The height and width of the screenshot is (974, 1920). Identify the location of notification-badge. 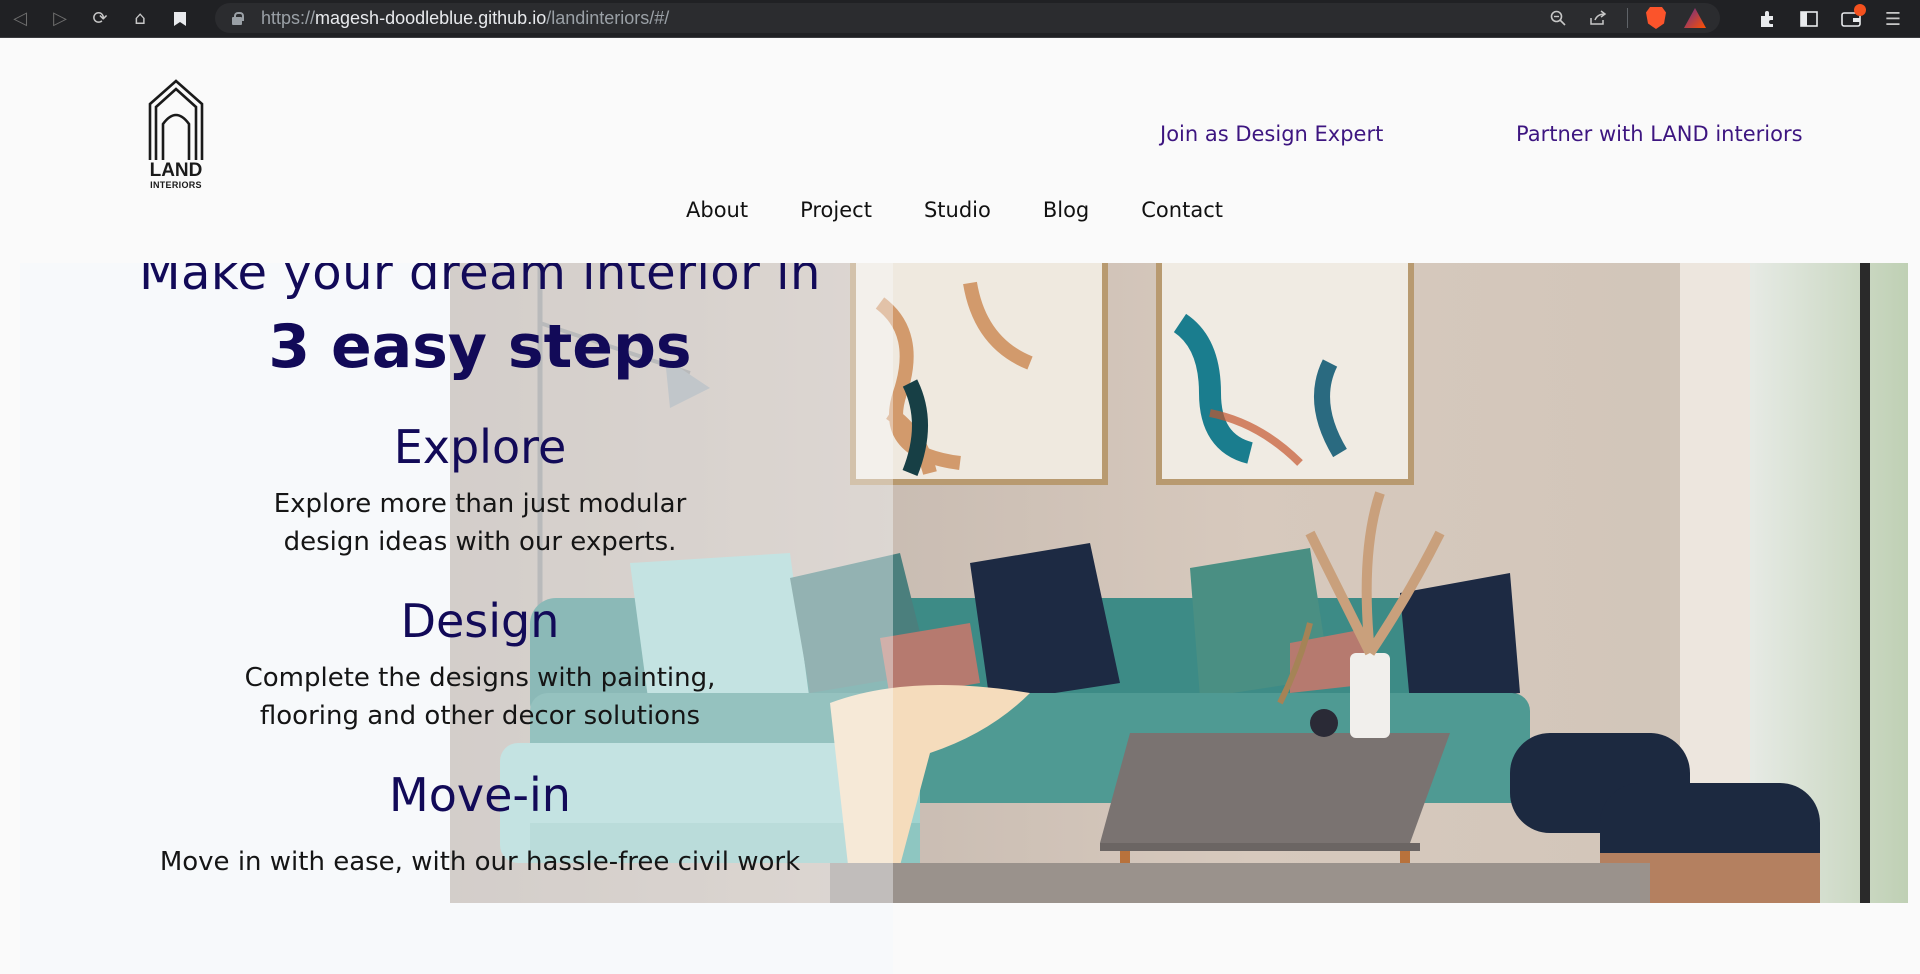
(1860, 10).